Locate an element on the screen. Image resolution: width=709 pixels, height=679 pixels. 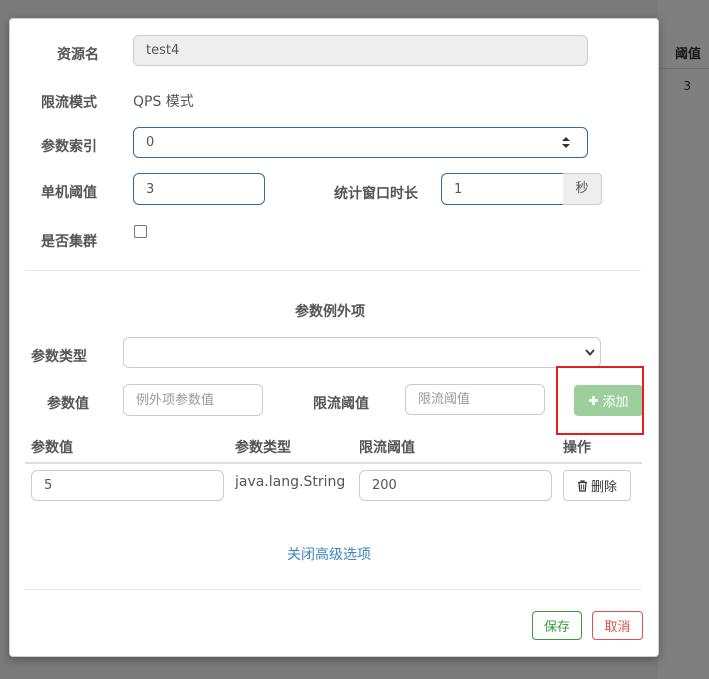
row-param-value-input is located at coordinates (127, 485).